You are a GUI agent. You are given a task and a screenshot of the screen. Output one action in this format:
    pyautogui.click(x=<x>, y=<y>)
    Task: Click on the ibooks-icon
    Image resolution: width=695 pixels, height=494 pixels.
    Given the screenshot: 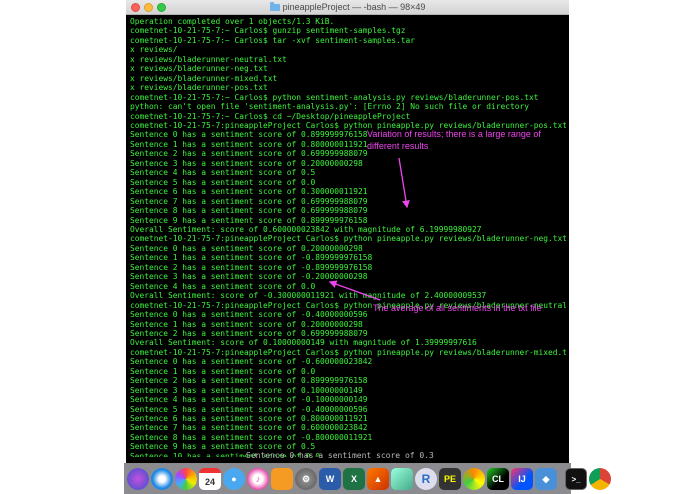 What is the action you would take?
    pyautogui.click(x=282, y=479)
    